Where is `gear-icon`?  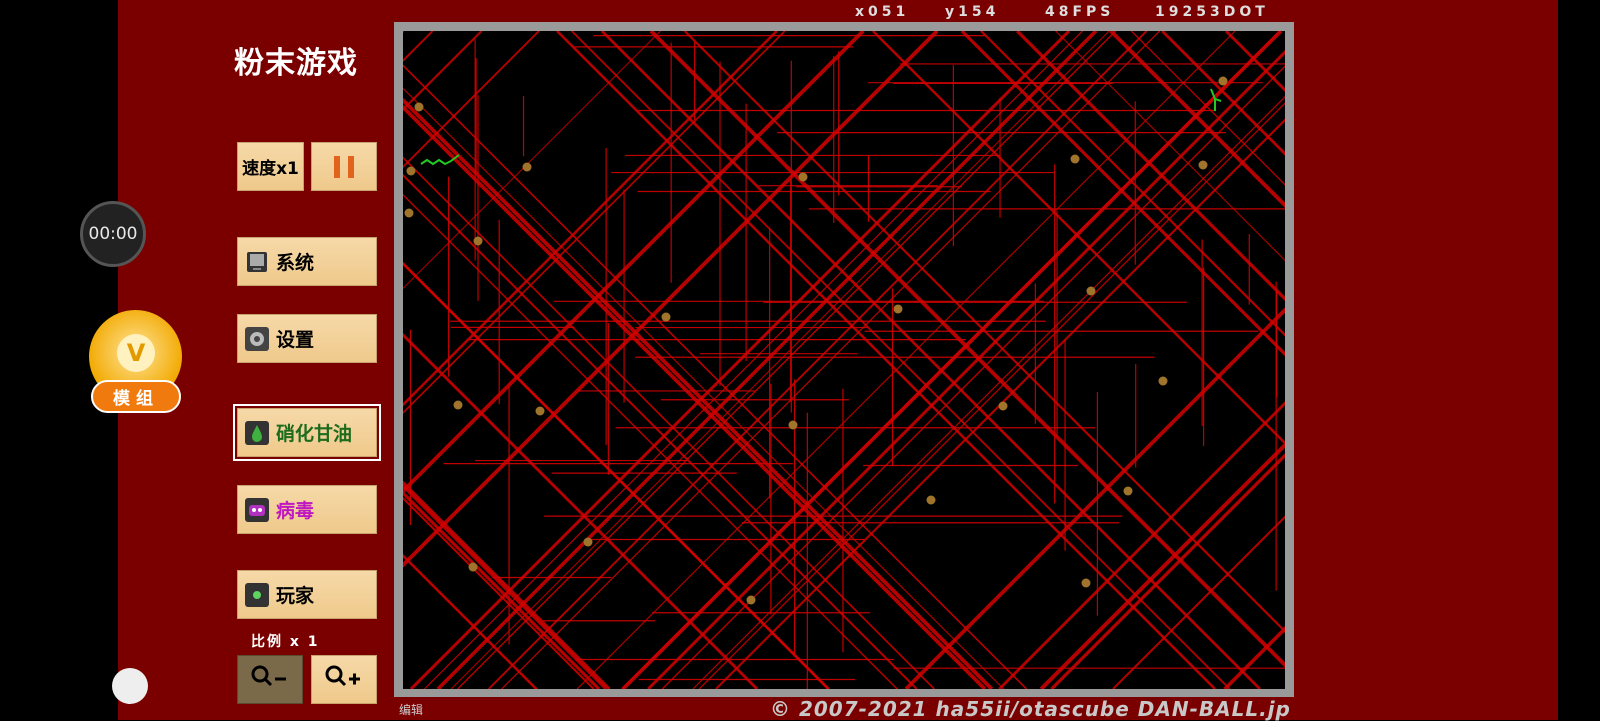 gear-icon is located at coordinates (257, 339).